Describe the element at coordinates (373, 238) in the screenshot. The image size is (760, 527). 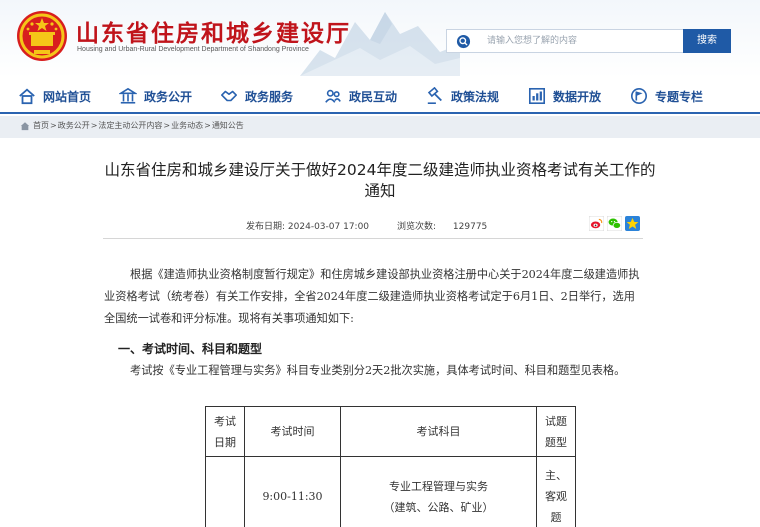
I see `meta-divider` at that location.